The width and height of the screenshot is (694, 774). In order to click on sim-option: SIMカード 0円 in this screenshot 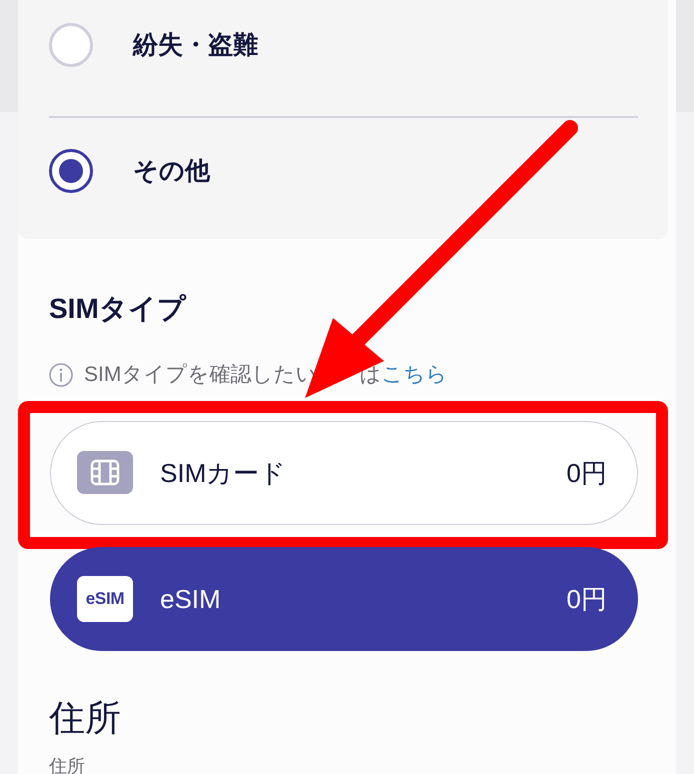, I will do `click(344, 472)`.